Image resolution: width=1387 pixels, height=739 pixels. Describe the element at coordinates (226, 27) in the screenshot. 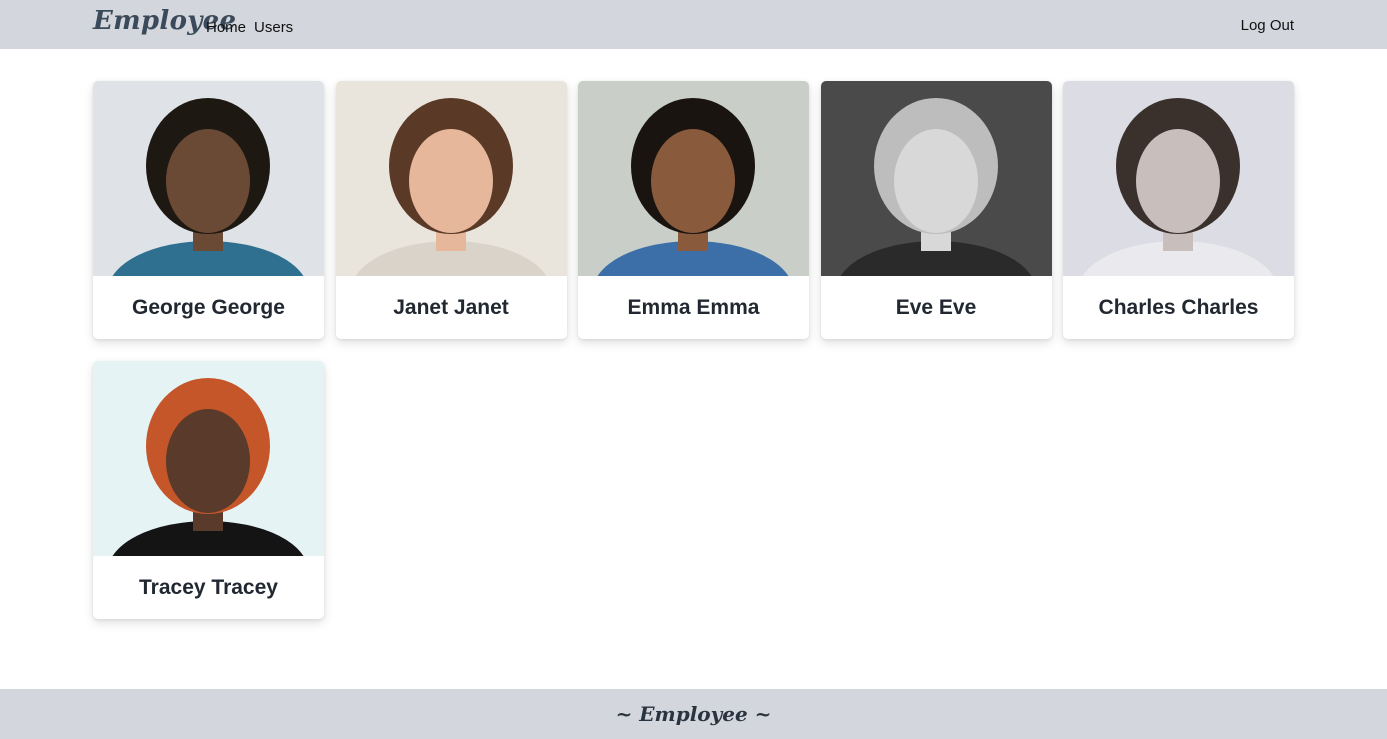

I see `nav-link-home: Home` at that location.